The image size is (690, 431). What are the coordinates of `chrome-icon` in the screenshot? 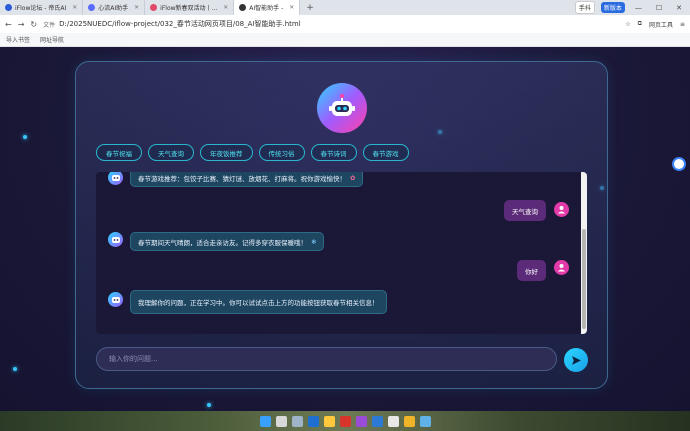 It's located at (409, 421).